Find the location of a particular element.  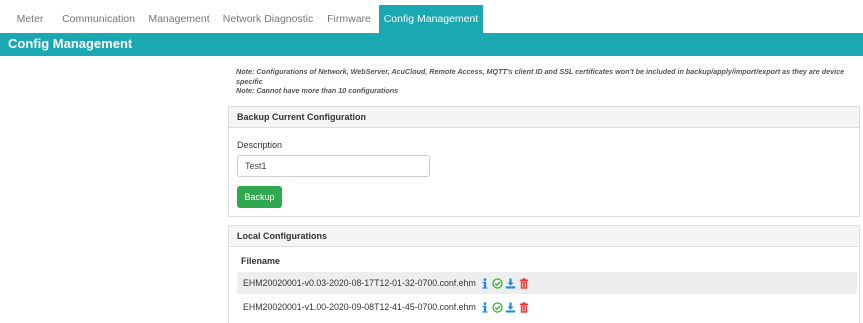

tab-meter: Meter is located at coordinates (30, 19).